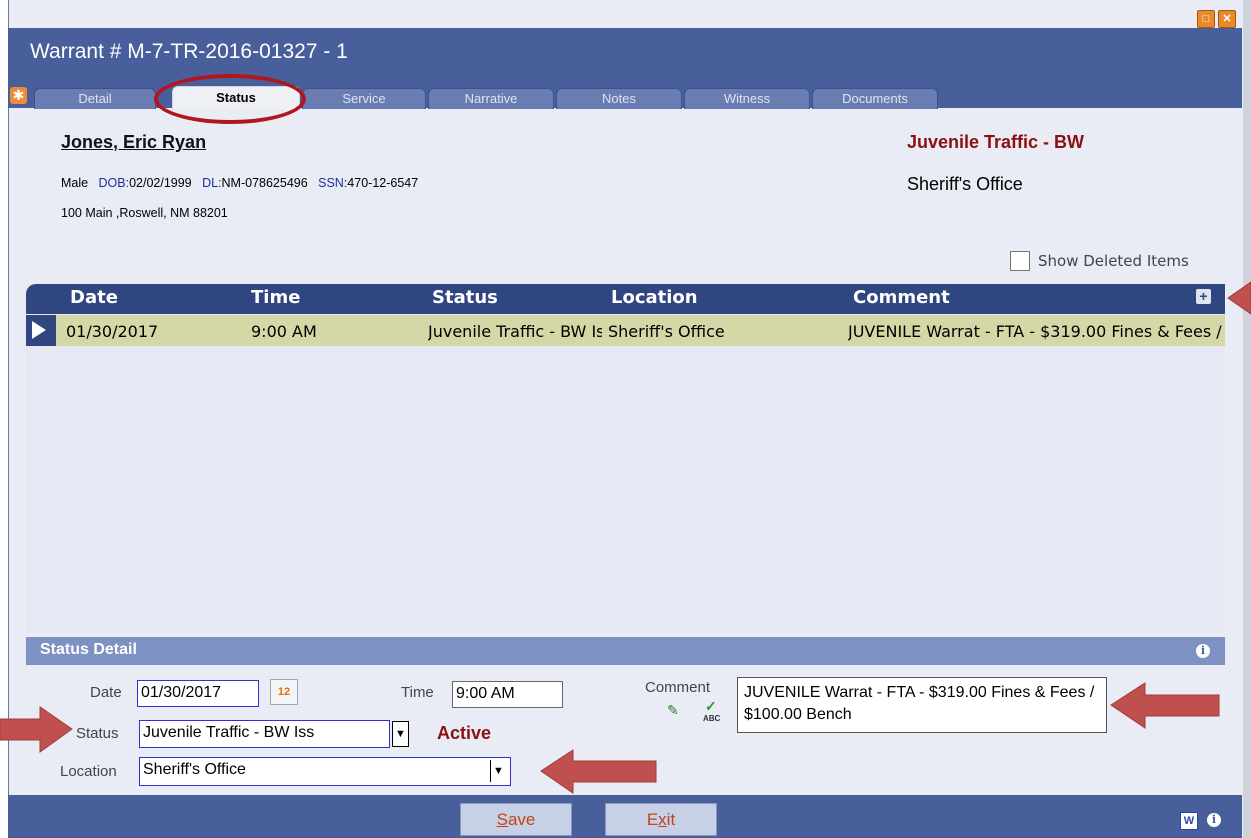 This screenshot has width=1251, height=838. What do you see at coordinates (598, 771) in the screenshot?
I see `arrow-location` at bounding box center [598, 771].